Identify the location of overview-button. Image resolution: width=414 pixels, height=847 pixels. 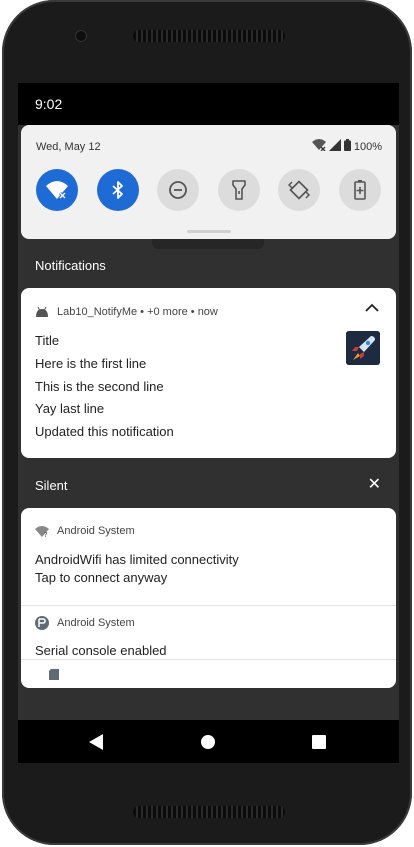
(319, 741).